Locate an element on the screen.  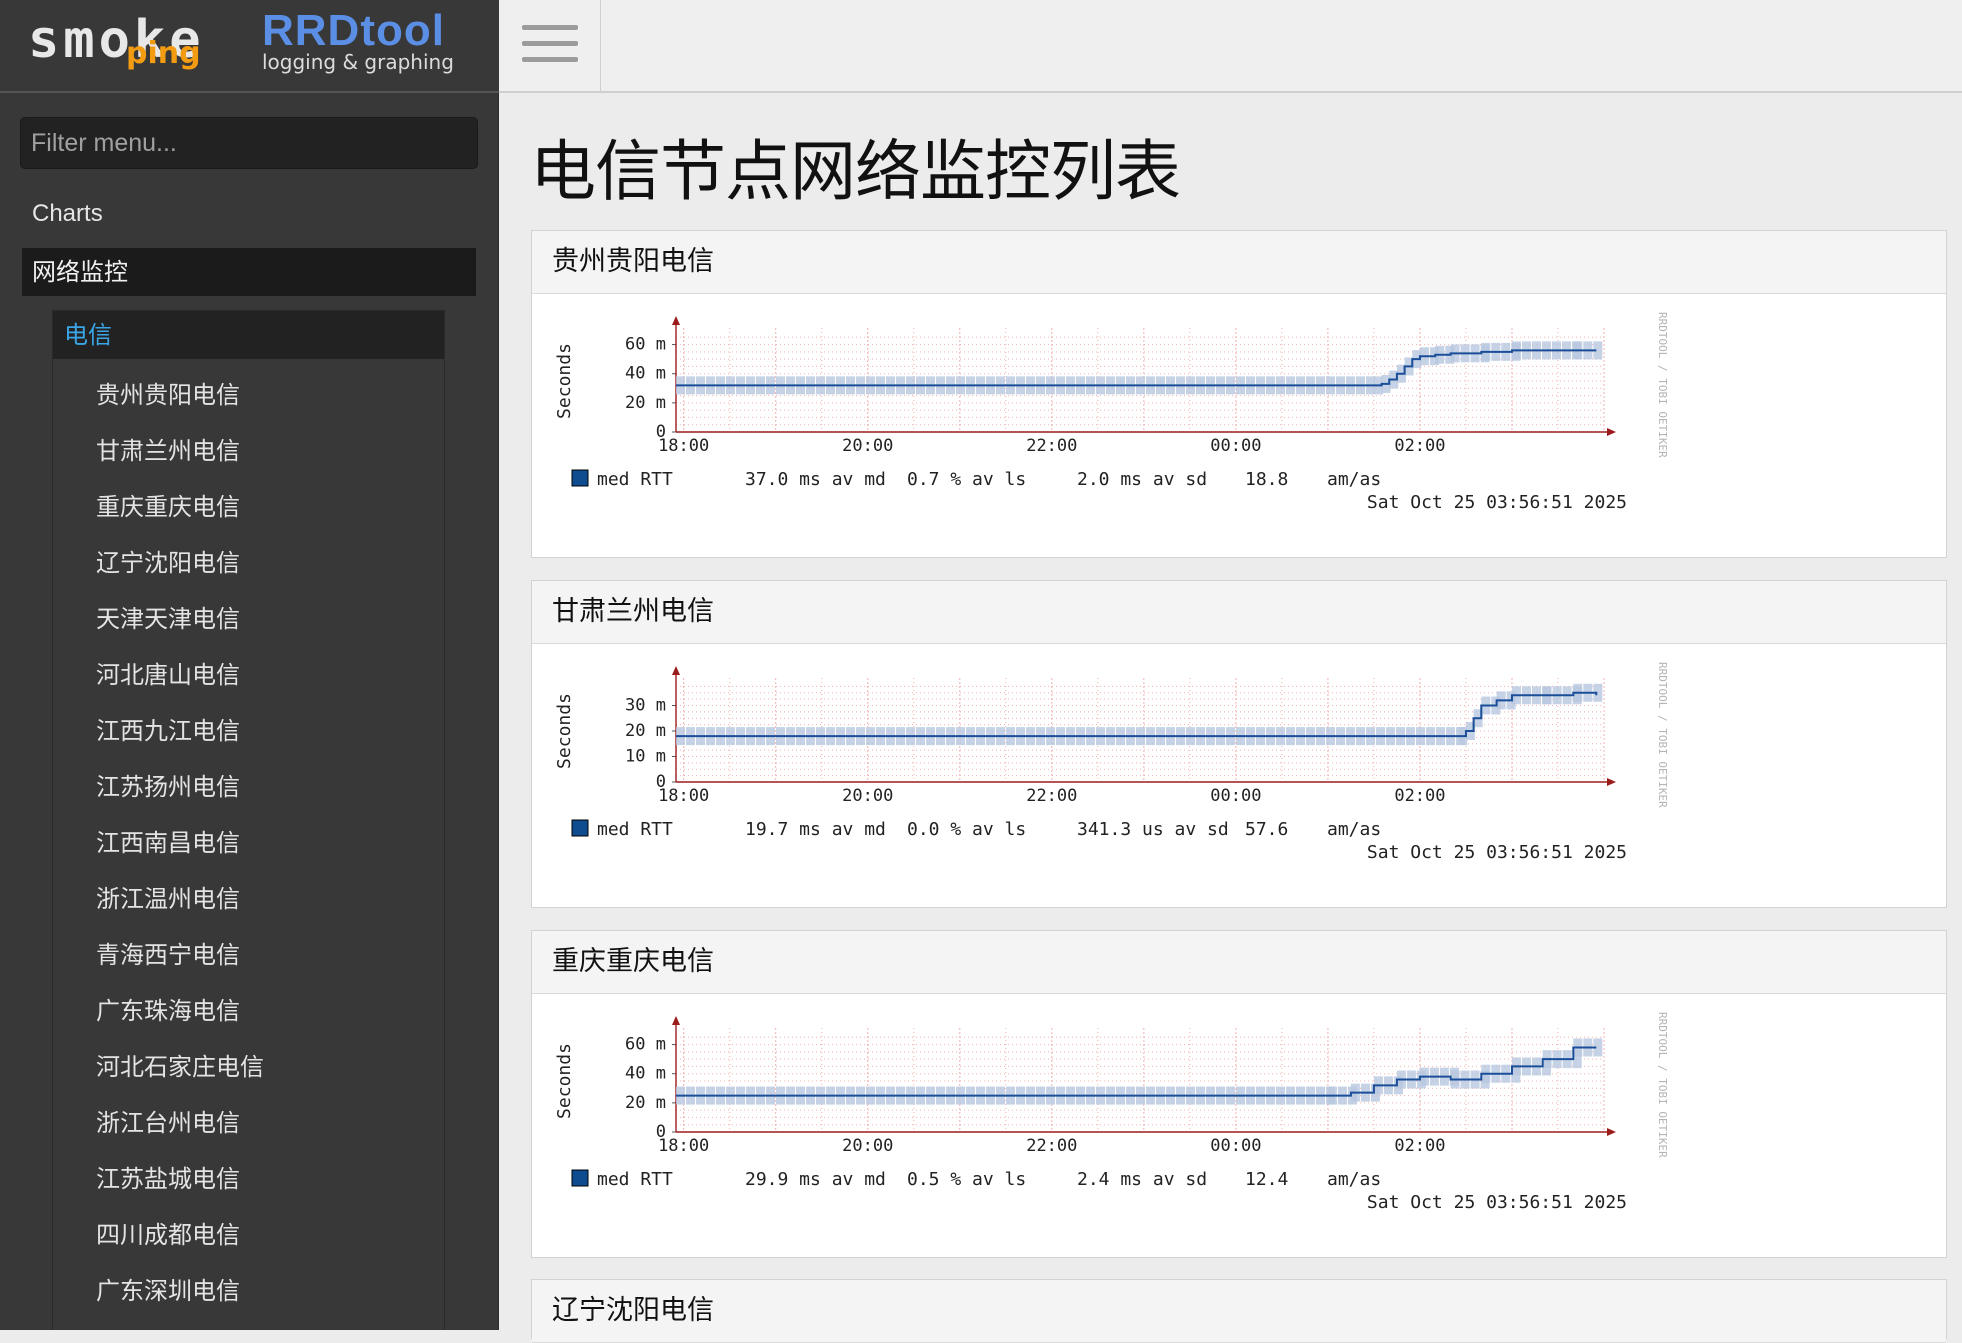
sidebar-node-item: 江苏盐城电信 is located at coordinates (248, 1179).